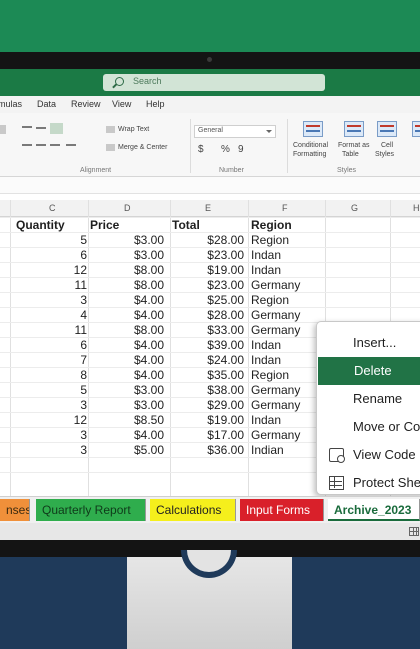 This screenshot has width=420, height=649. What do you see at coordinates (208, 345) in the screenshot?
I see `data-cell: $39.00` at bounding box center [208, 345].